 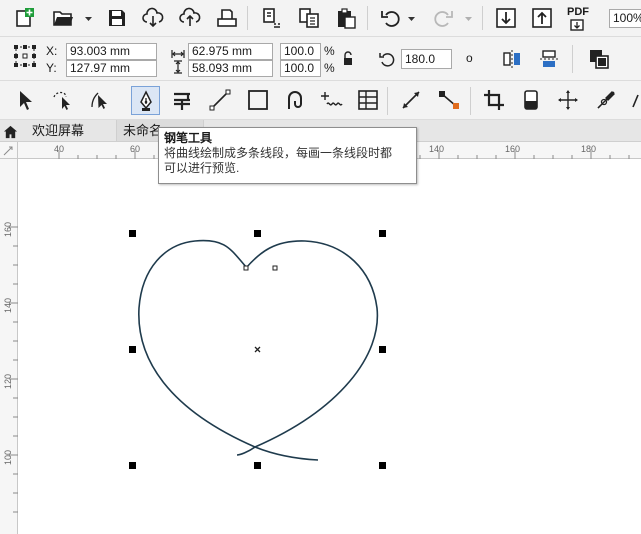 What do you see at coordinates (635, 101) in the screenshot?
I see `toolbox-overflow-icon` at bounding box center [635, 101].